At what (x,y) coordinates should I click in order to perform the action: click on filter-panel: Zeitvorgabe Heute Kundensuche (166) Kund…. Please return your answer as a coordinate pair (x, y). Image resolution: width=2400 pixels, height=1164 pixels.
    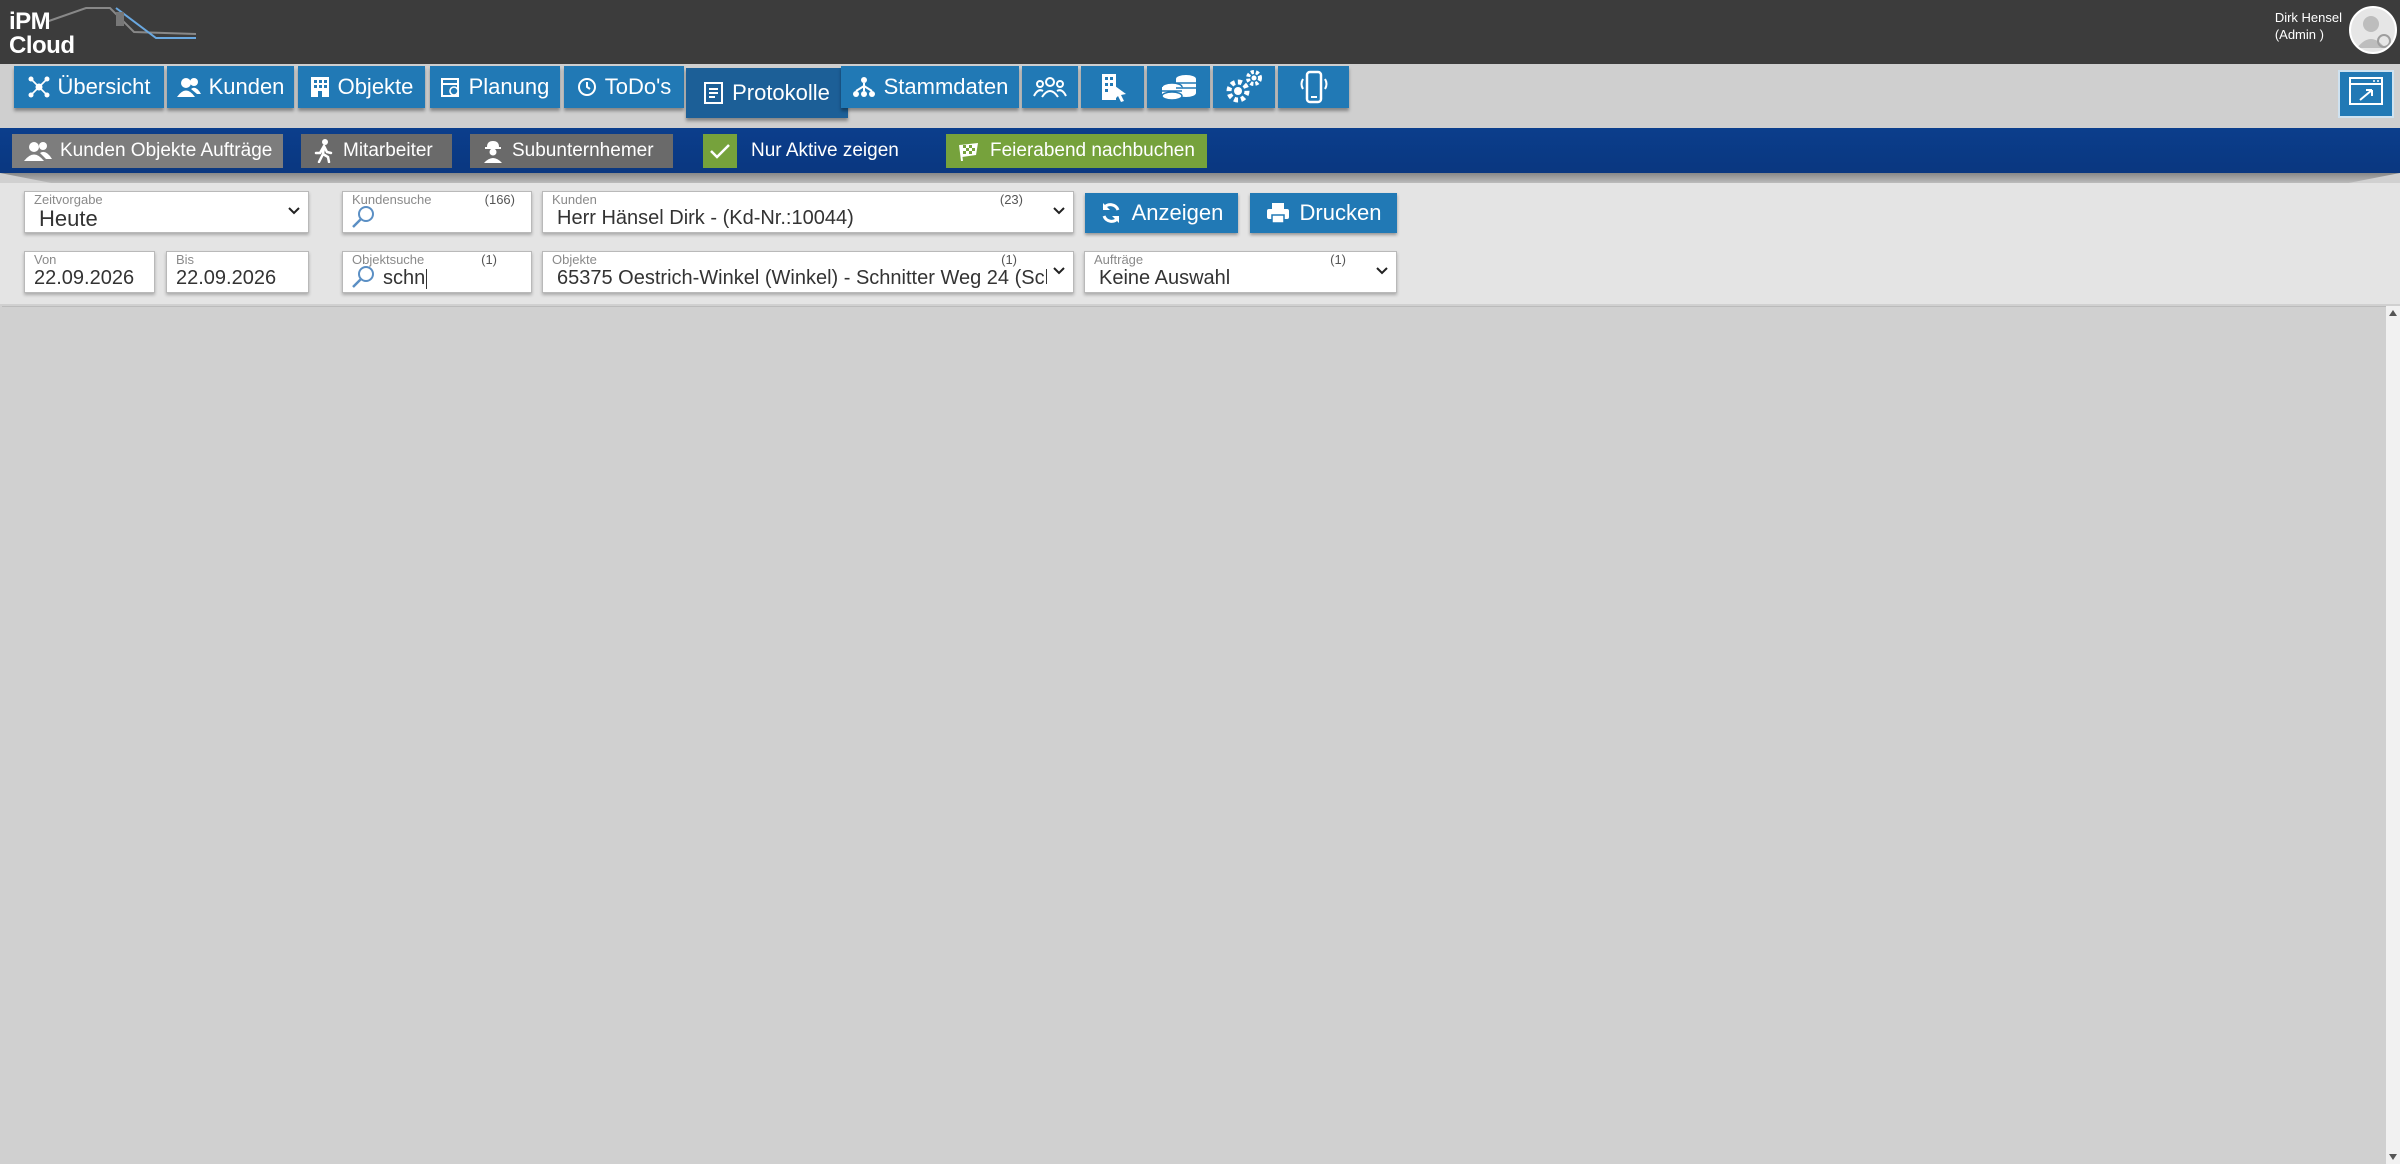
    Looking at the image, I should click on (1200, 243).